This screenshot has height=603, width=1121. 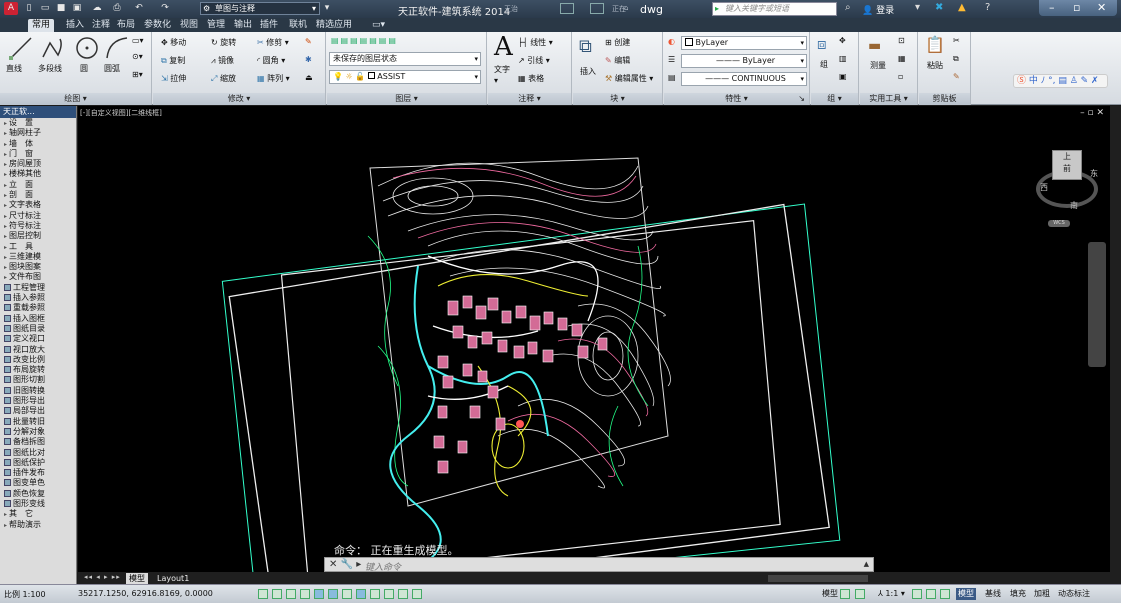 I want to click on calculator-icon: ▦, so click(x=902, y=58).